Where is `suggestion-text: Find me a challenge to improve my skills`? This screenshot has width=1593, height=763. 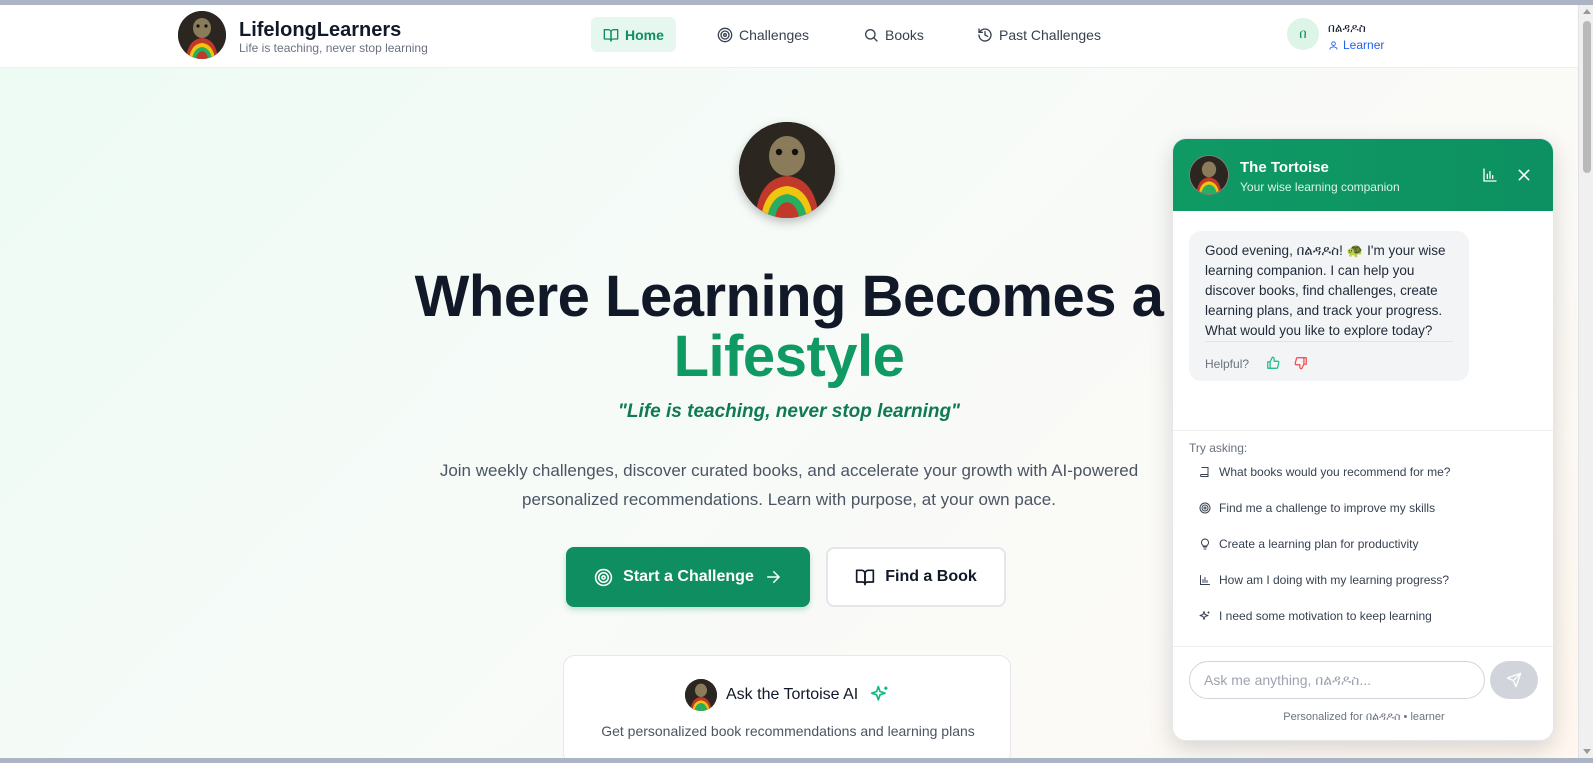 suggestion-text: Find me a challenge to improve my skills is located at coordinates (1327, 508).